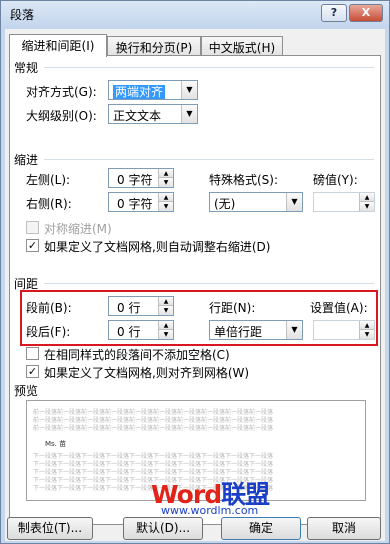 This screenshot has height=544, width=390. What do you see at coordinates (334, 13) in the screenshot?
I see `help-button: ?` at bounding box center [334, 13].